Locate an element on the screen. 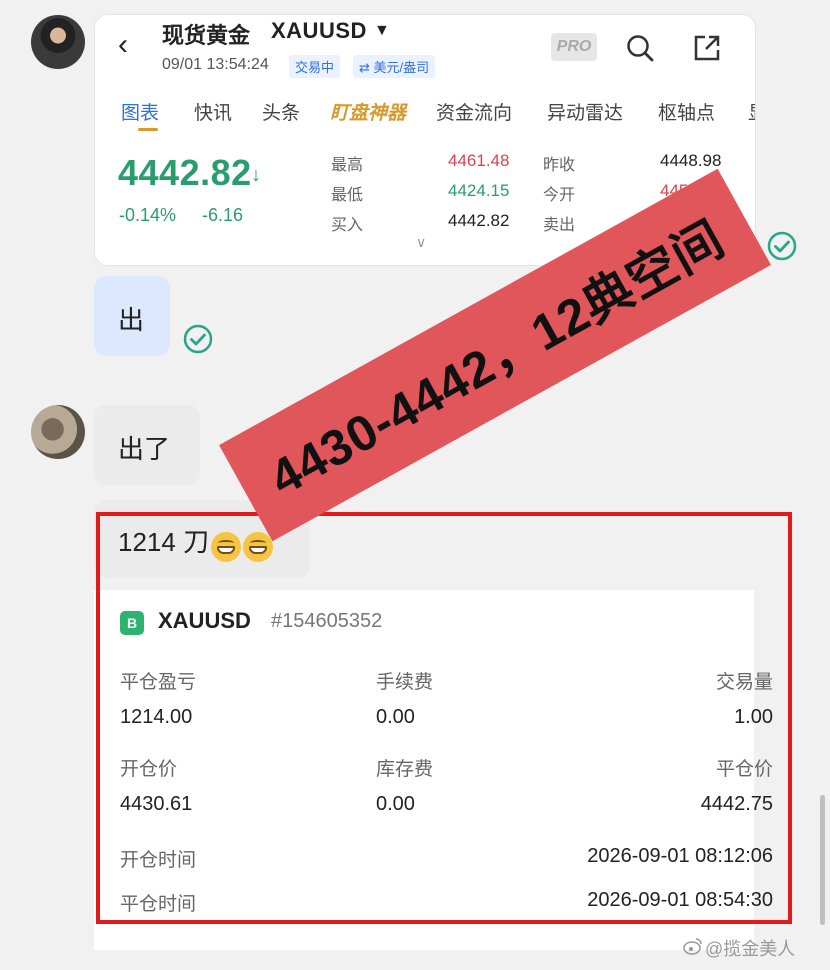  sender-avatar is located at coordinates (58, 42).